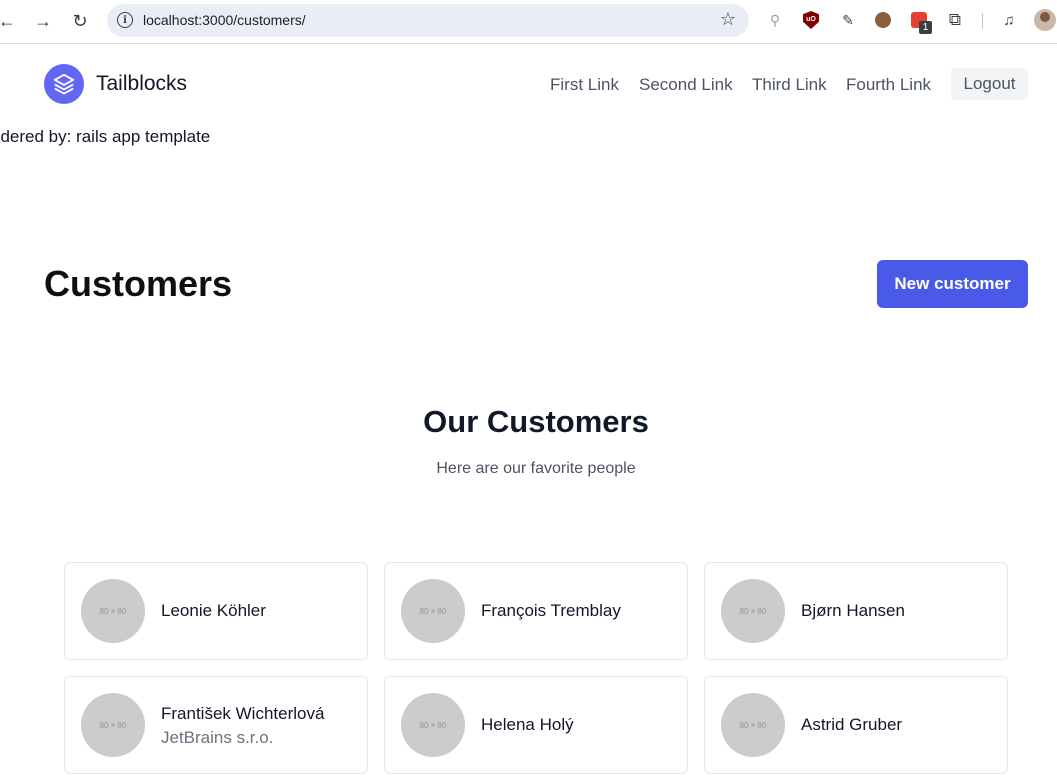  Describe the element at coordinates (428, 20) in the screenshot. I see `address-bar: i localhost:3000/customers/ ☆` at that location.